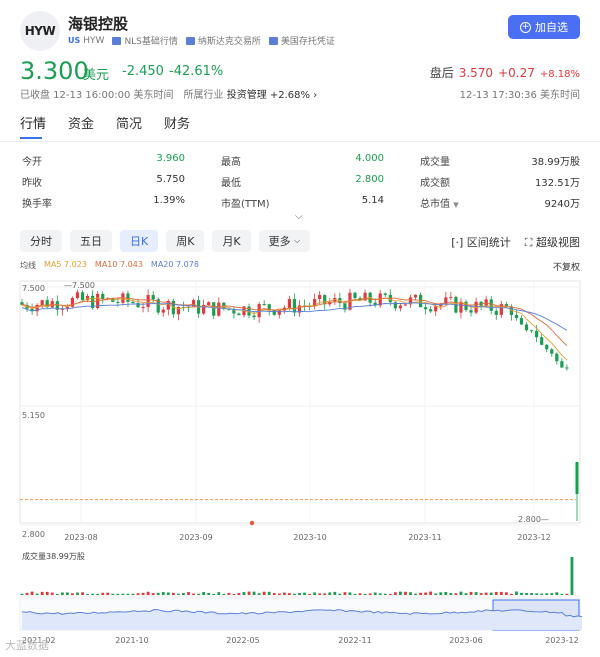 The height and width of the screenshot is (657, 600). What do you see at coordinates (309, 537) in the screenshot?
I see `x-tick-label: 2023-10` at bounding box center [309, 537].